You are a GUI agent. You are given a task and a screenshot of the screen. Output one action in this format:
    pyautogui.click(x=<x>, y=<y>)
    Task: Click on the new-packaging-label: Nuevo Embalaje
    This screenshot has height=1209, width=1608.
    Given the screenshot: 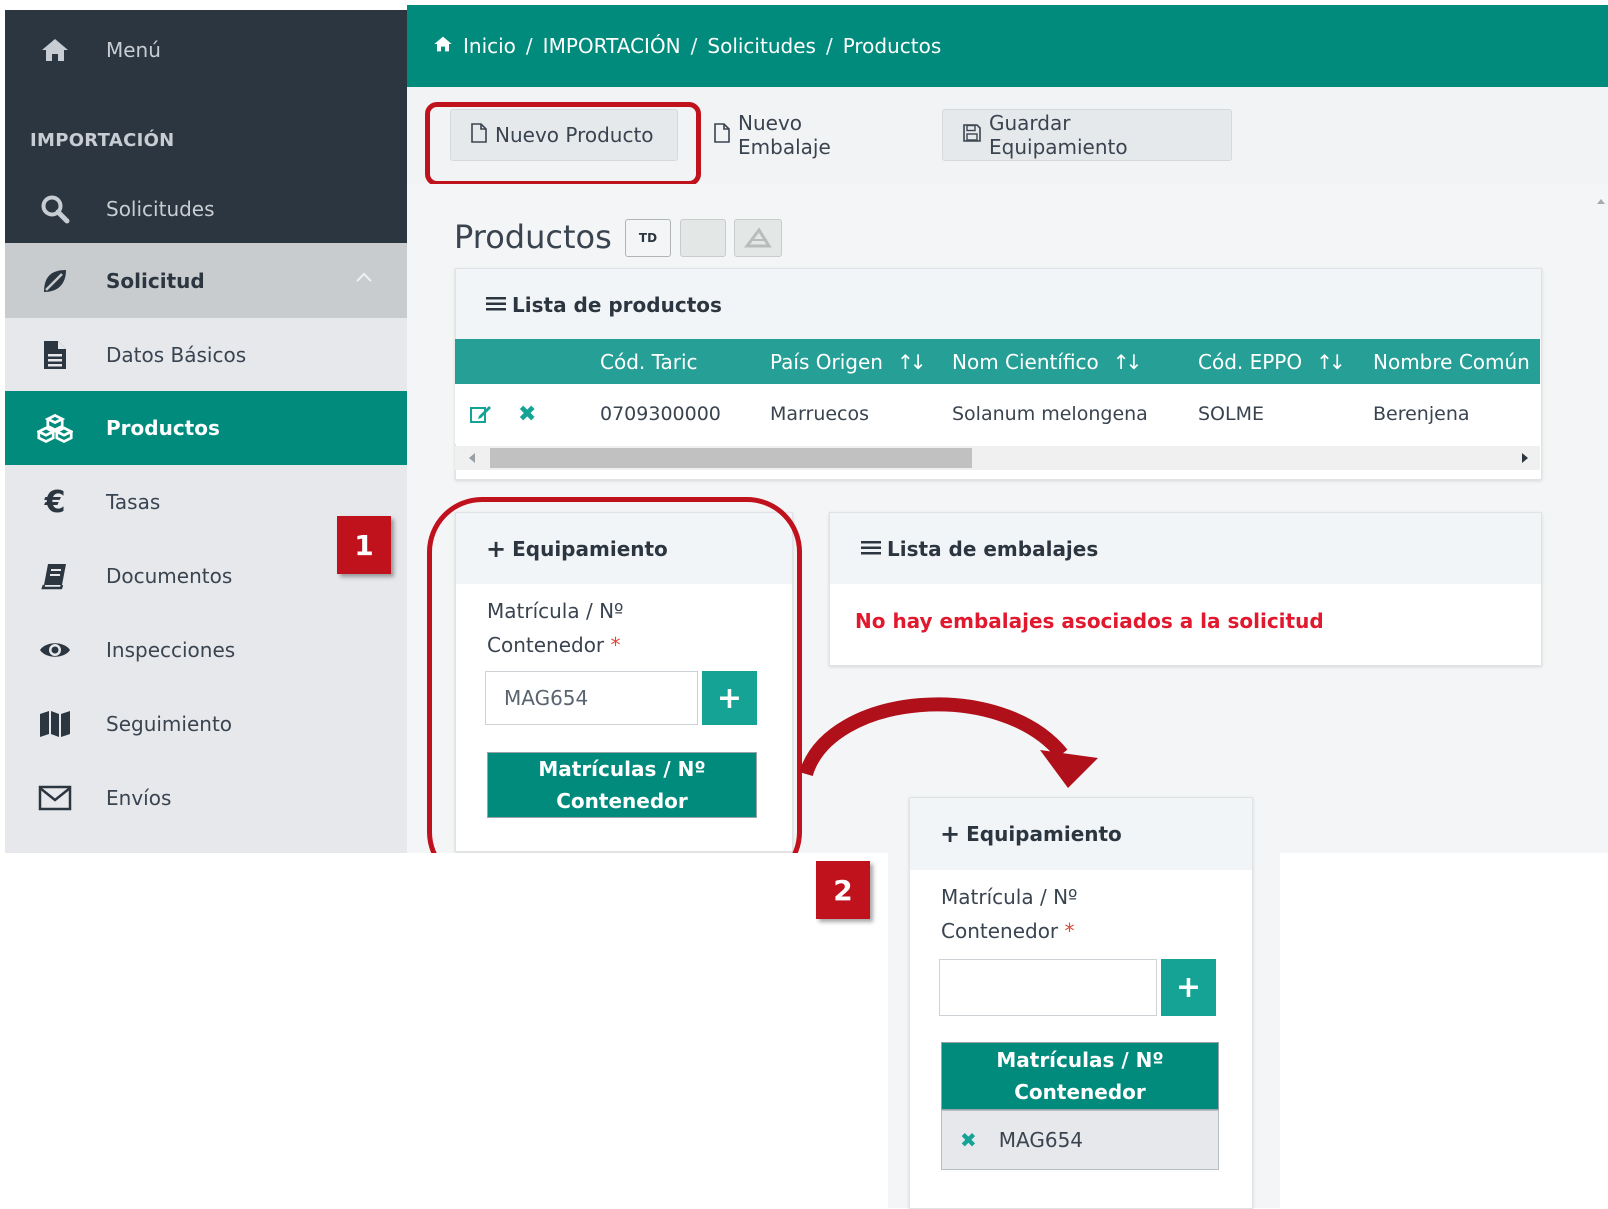 What is the action you would take?
    pyautogui.click(x=784, y=135)
    